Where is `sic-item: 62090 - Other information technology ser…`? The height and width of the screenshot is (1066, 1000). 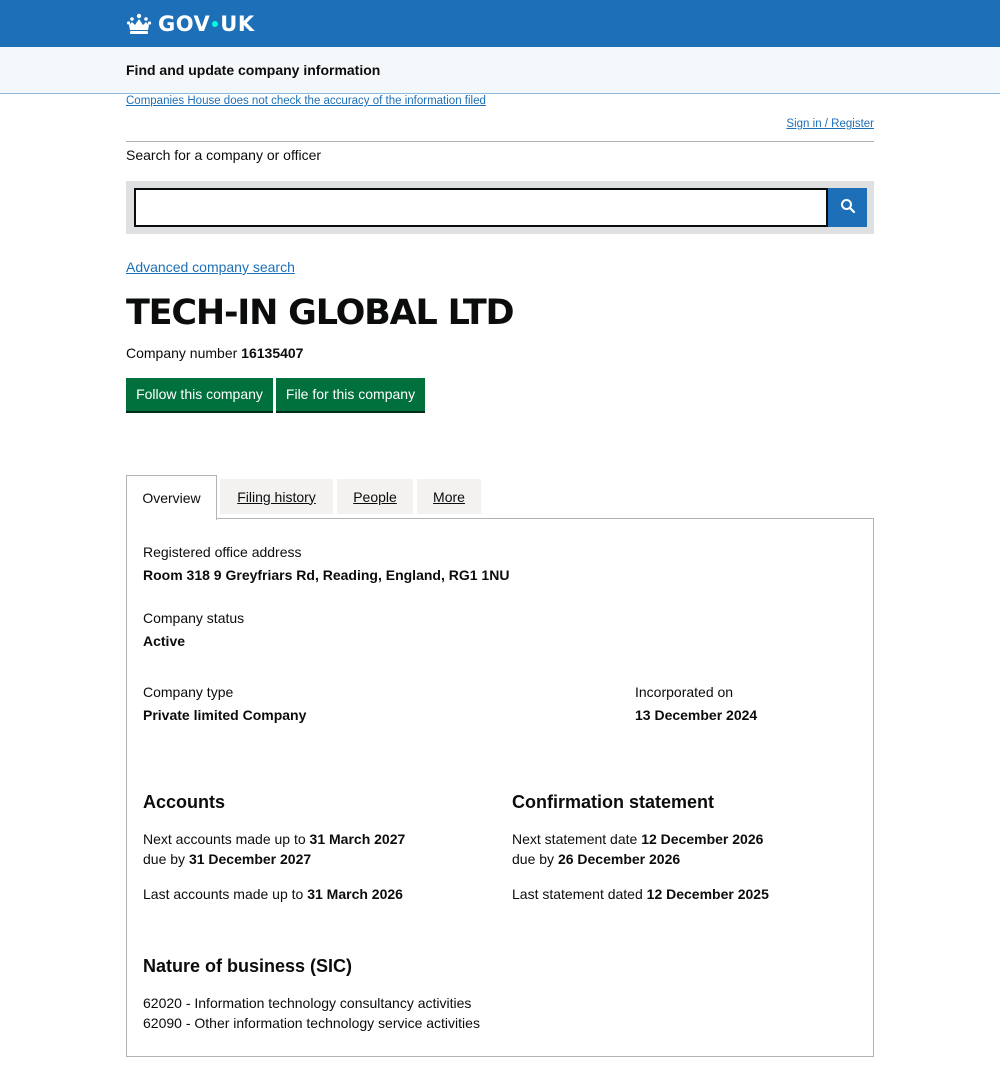
sic-item: 62090 - Other information technology ser… is located at coordinates (311, 1023).